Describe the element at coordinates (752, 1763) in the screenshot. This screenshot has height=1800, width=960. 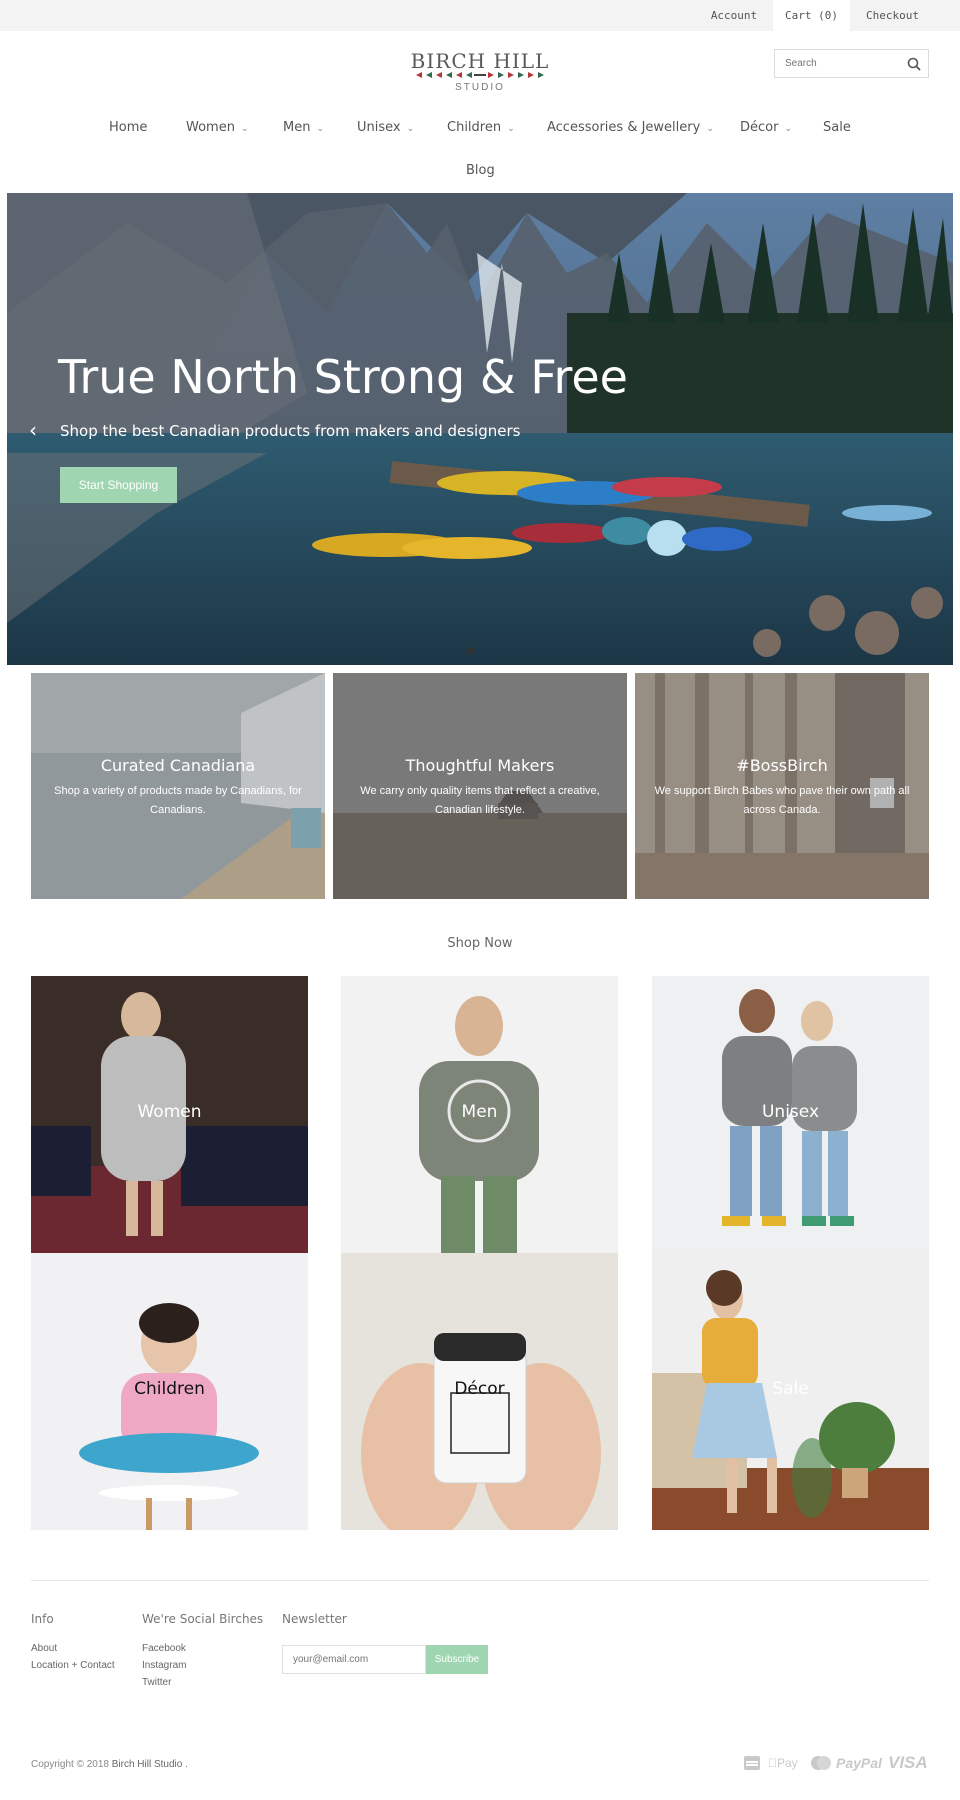
I see `amex-icon` at that location.